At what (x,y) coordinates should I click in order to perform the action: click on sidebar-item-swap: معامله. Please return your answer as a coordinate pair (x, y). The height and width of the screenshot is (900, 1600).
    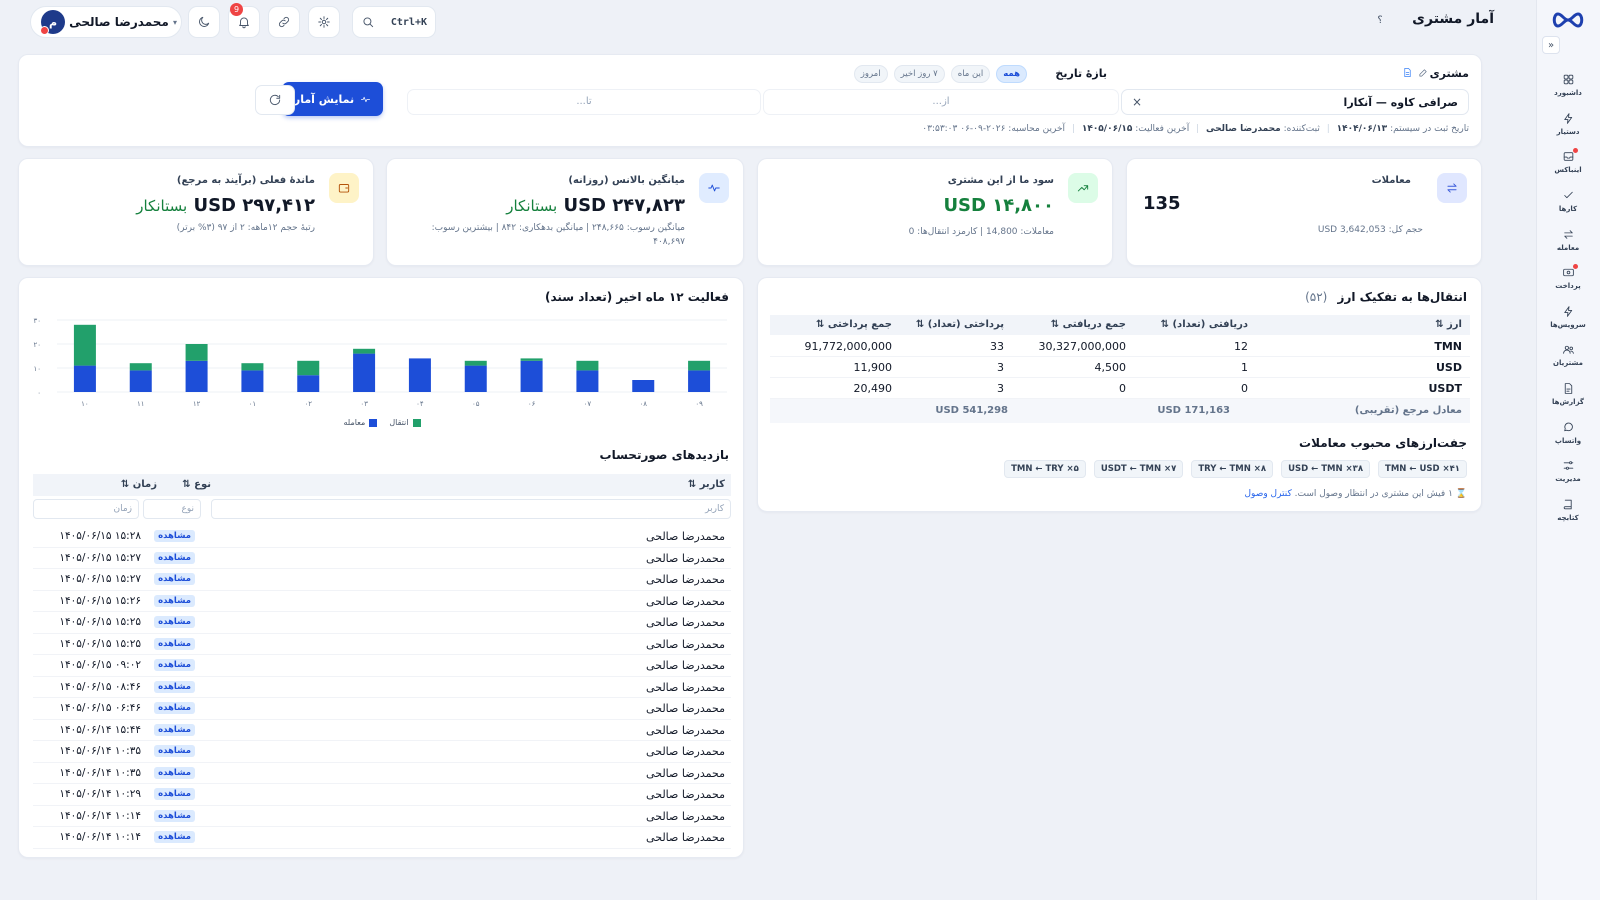
    Looking at the image, I should click on (1568, 239).